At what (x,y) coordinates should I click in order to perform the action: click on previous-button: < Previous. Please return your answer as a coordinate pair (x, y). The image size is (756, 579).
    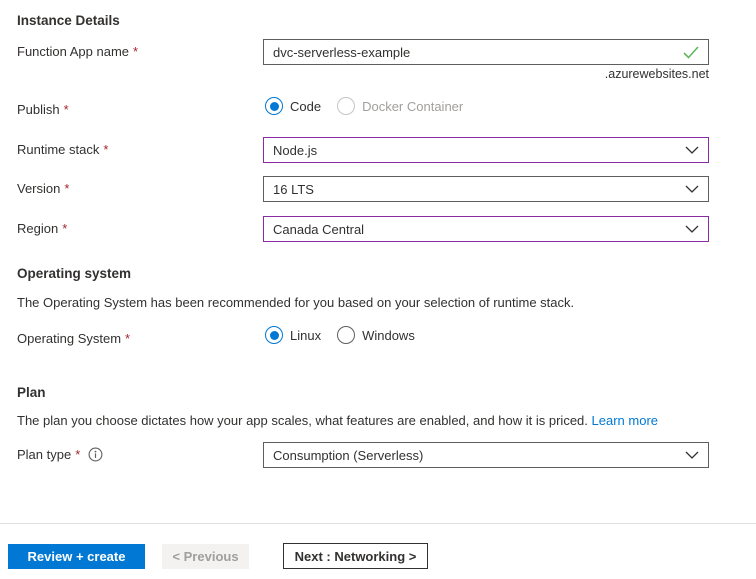
    Looking at the image, I should click on (205, 556).